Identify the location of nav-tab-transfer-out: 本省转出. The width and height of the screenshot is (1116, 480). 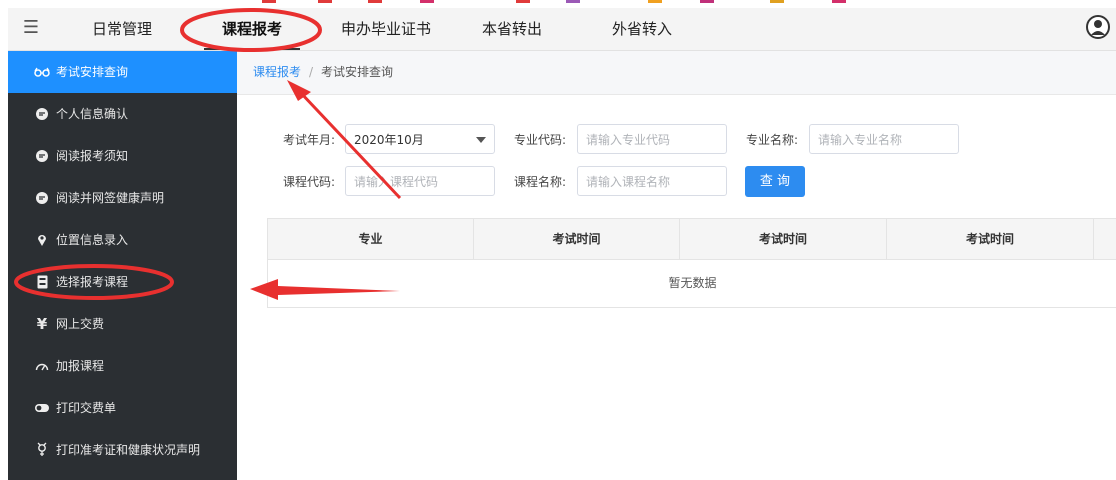
(512, 29).